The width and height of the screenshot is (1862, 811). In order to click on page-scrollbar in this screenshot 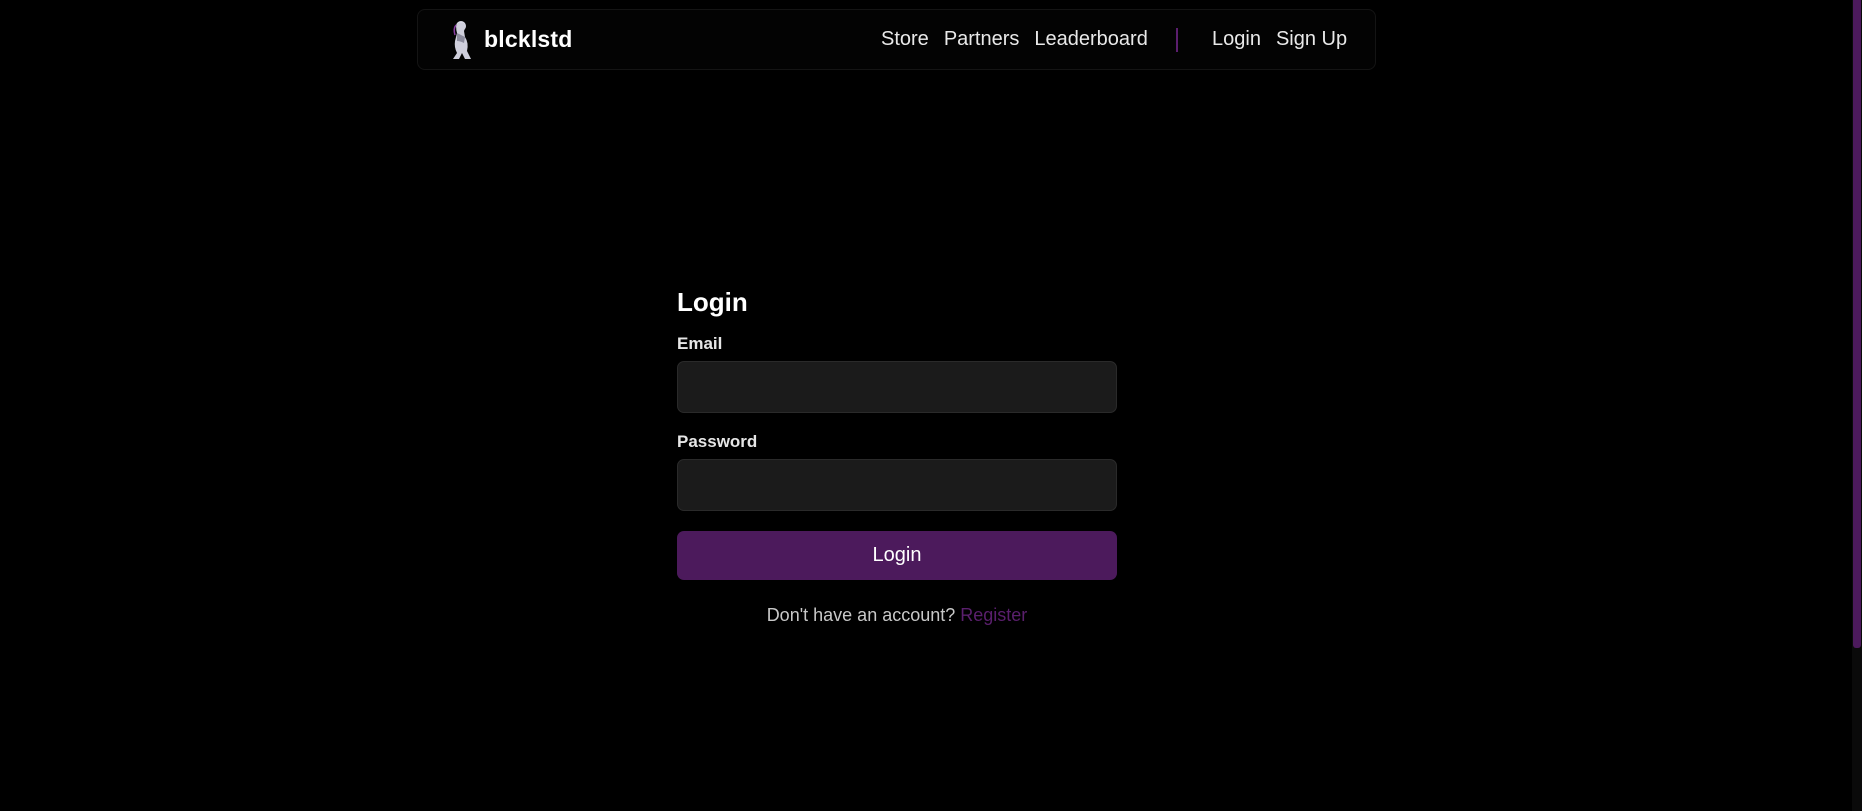, I will do `click(1857, 405)`.